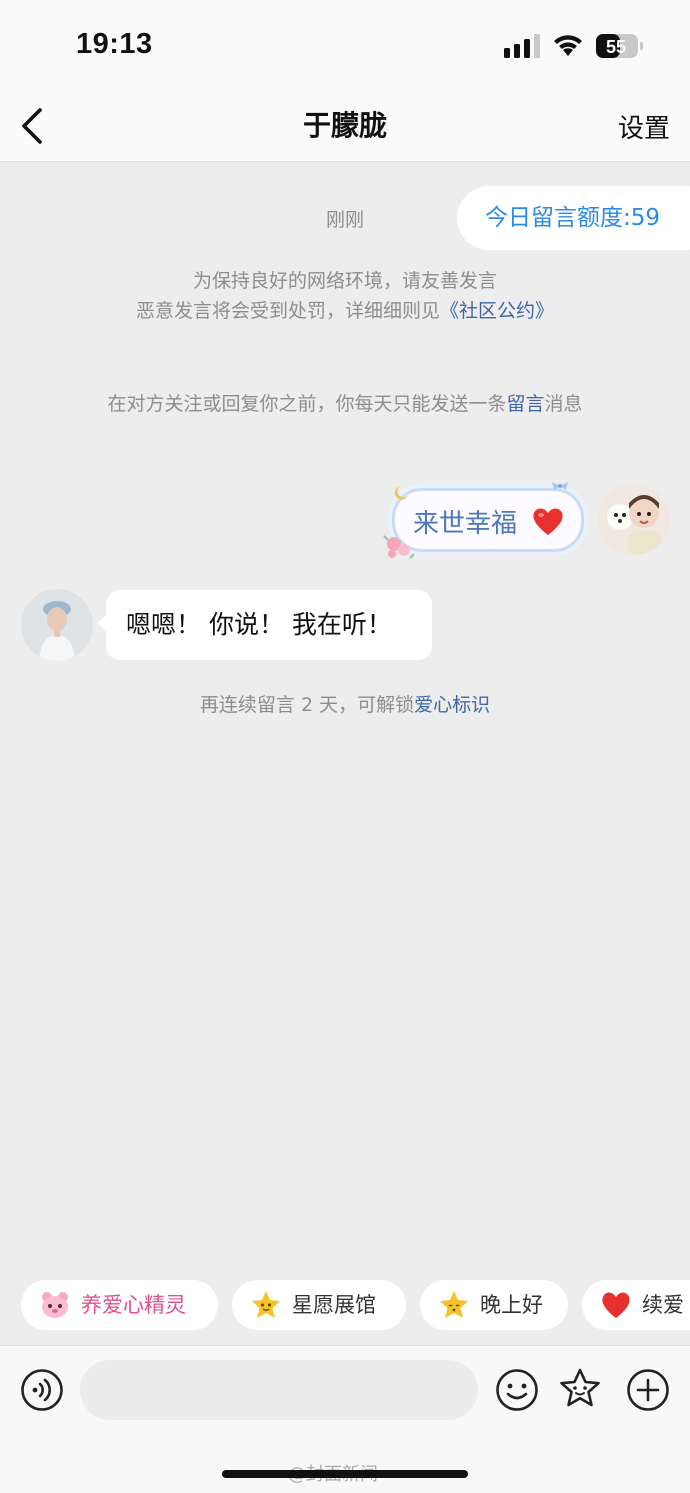 Image resolution: width=690 pixels, height=1493 pixels. Describe the element at coordinates (344, 220) in the screenshot. I see `message-timestamp: 刚刚` at that location.